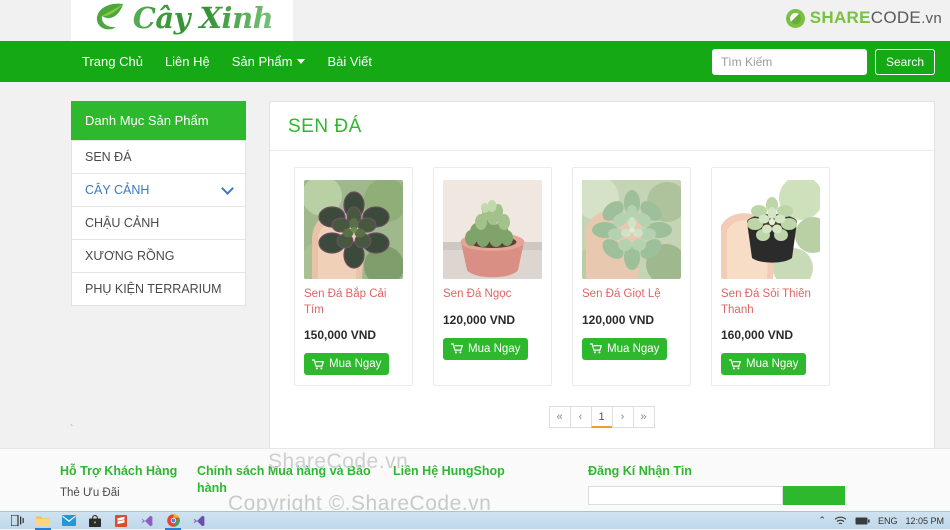 The height and width of the screenshot is (530, 950). I want to click on pagination: « ‹ 1 › », so click(602, 424).